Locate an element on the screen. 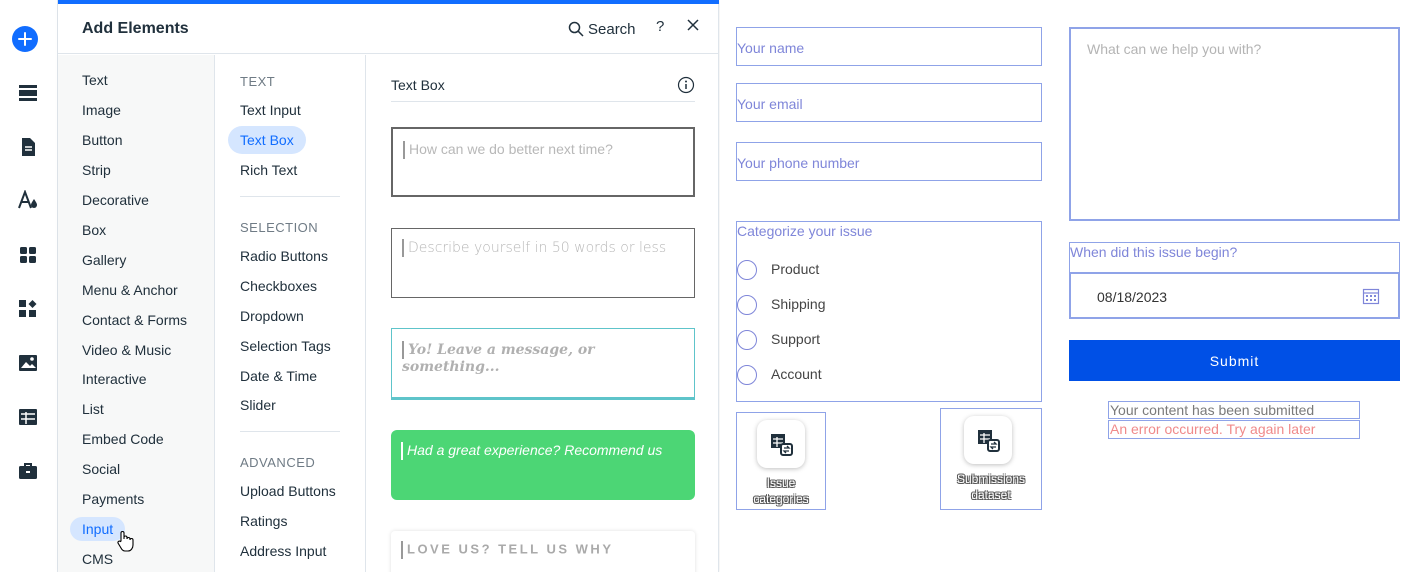 This screenshot has width=1404, height=572. category-text: Text is located at coordinates (95, 80).